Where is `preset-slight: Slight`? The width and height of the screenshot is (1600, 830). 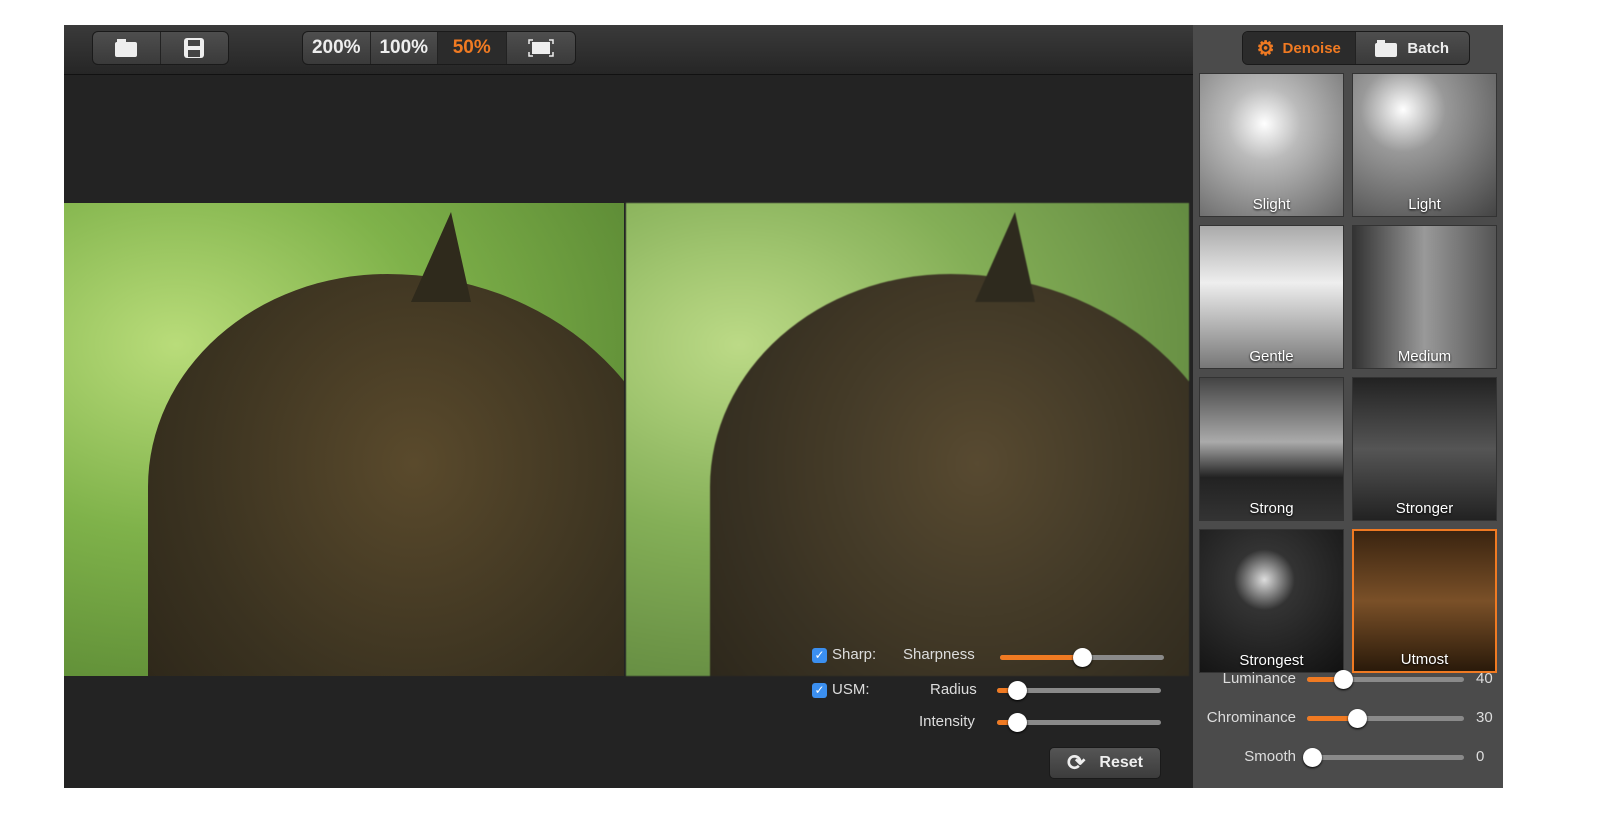
preset-slight: Slight is located at coordinates (1271, 145).